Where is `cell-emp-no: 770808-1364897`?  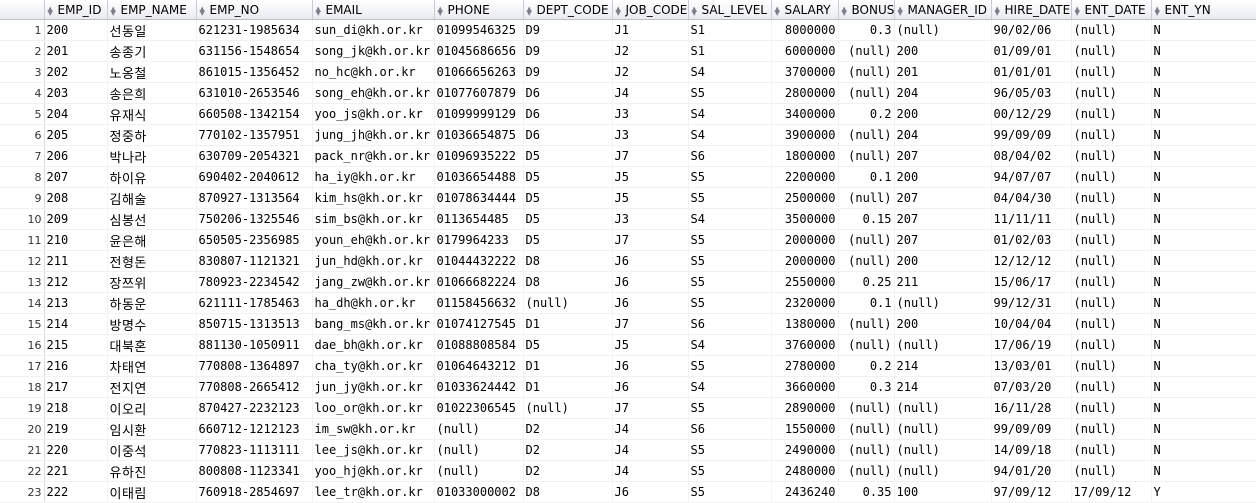 cell-emp-no: 770808-1364897 is located at coordinates (254, 366).